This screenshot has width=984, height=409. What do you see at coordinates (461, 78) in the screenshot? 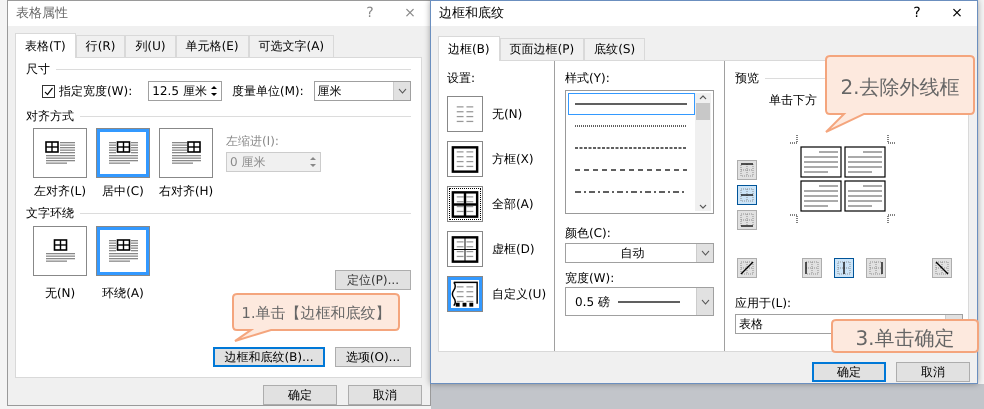
I see `section-heading: 设置:` at bounding box center [461, 78].